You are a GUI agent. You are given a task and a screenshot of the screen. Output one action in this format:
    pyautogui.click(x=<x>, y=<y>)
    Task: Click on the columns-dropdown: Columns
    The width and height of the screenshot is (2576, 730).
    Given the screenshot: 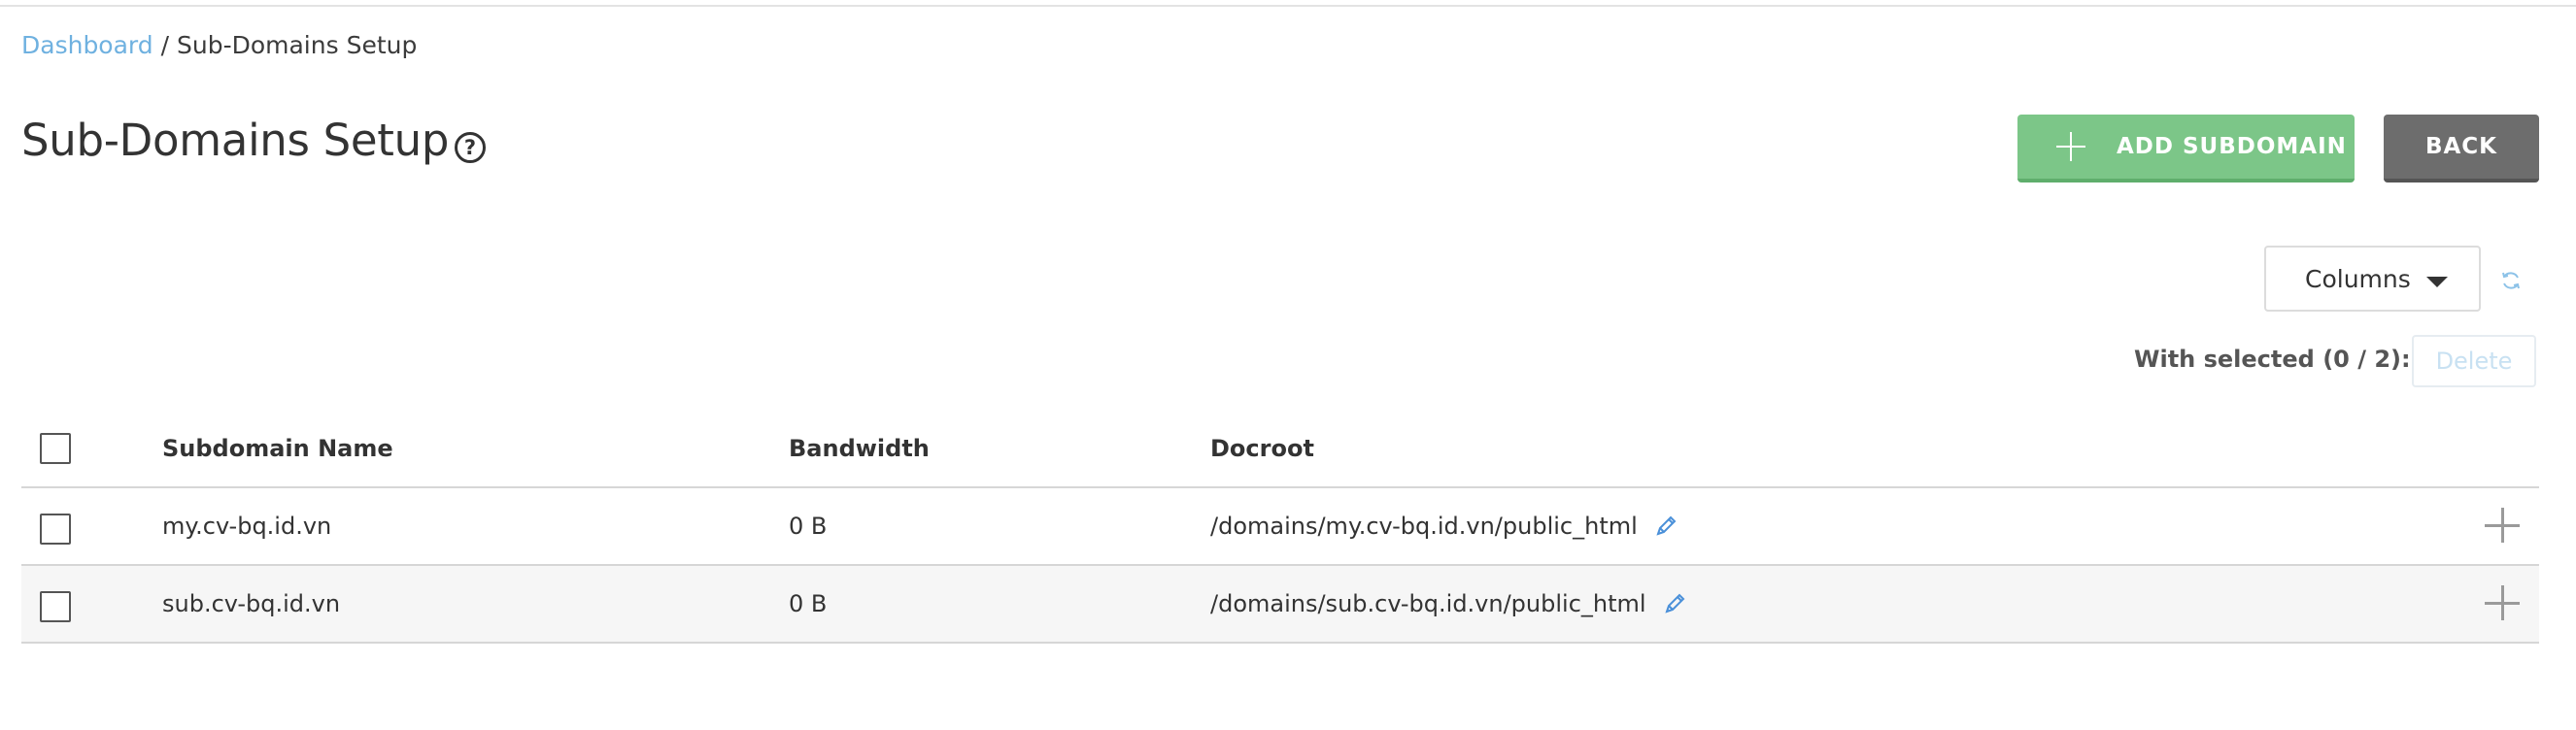 What is the action you would take?
    pyautogui.click(x=2372, y=279)
    